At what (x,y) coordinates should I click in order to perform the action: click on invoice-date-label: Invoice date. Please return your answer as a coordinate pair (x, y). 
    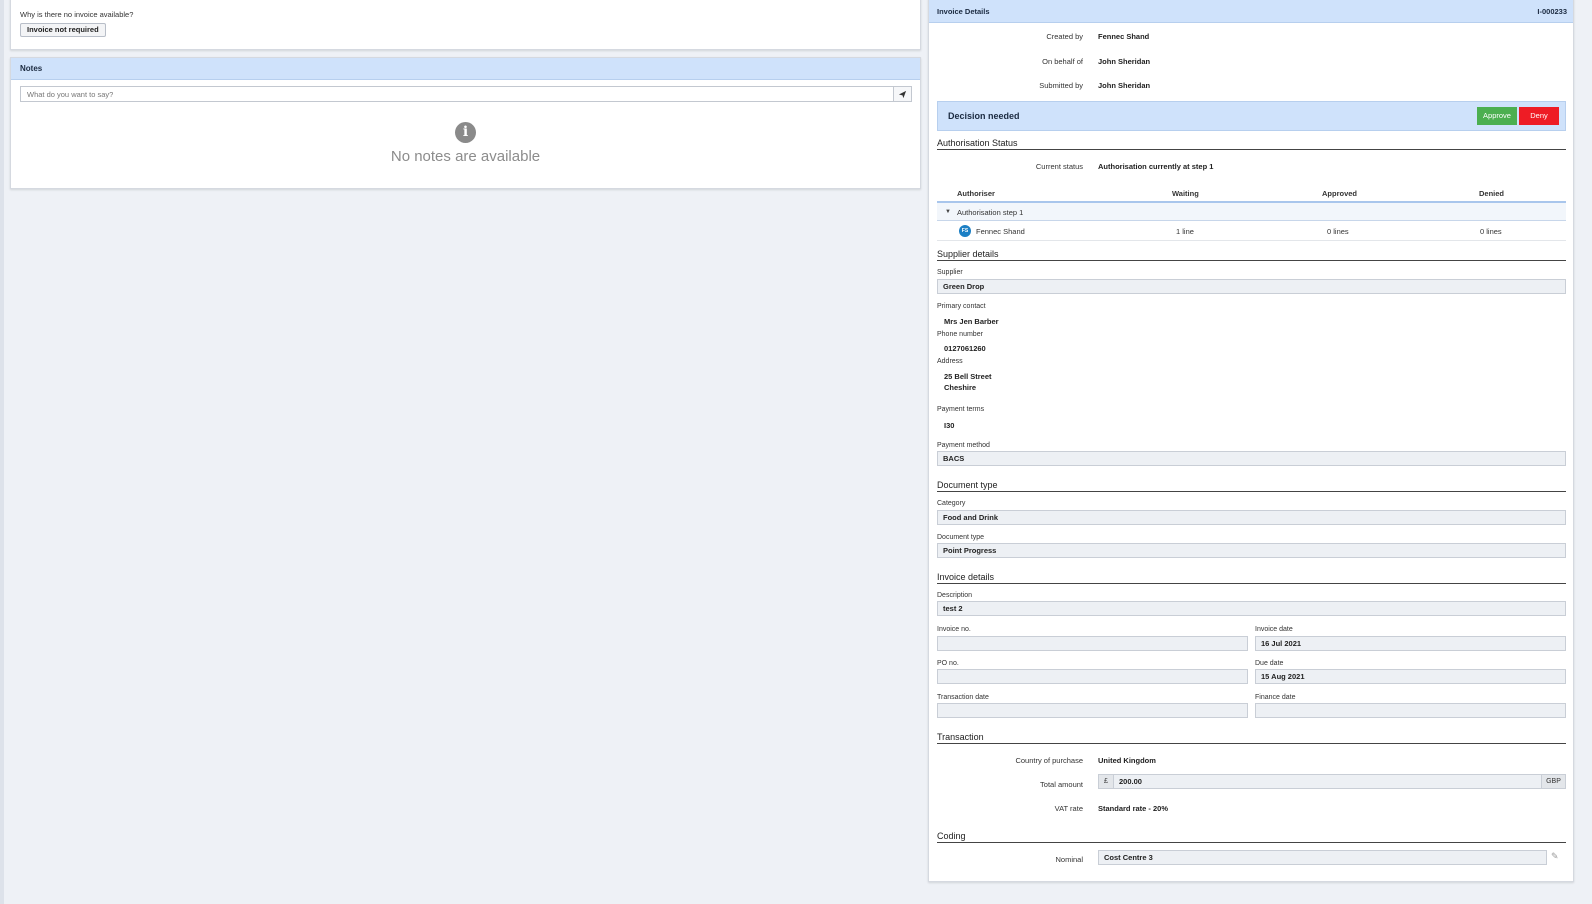
    Looking at the image, I should click on (1274, 629).